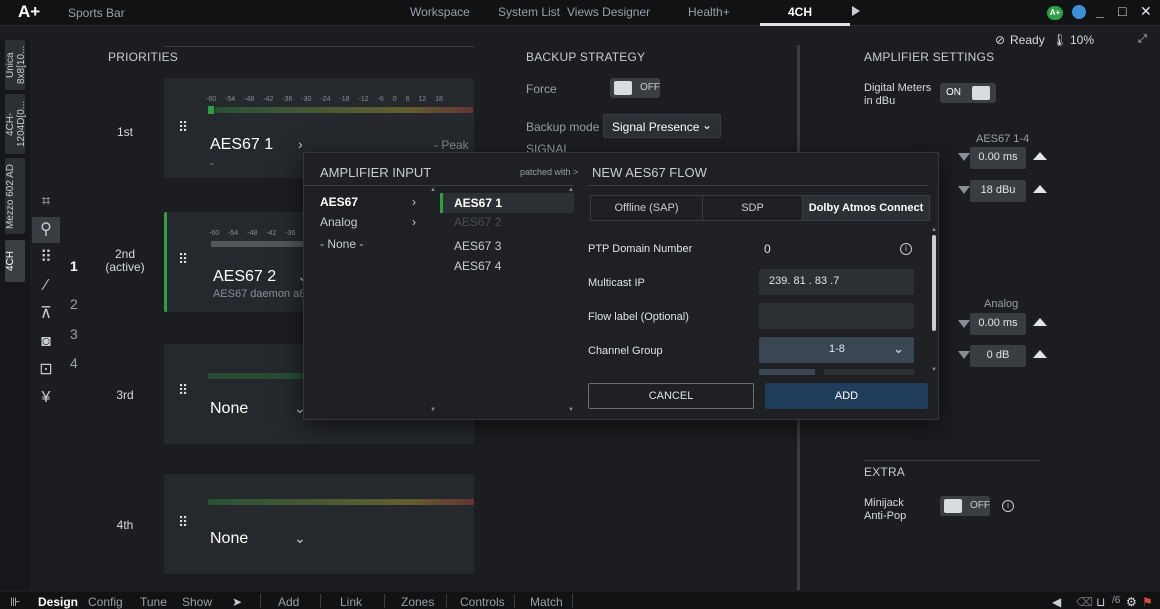  What do you see at coordinates (197, 602) in the screenshot?
I see `mode-show: Show` at bounding box center [197, 602].